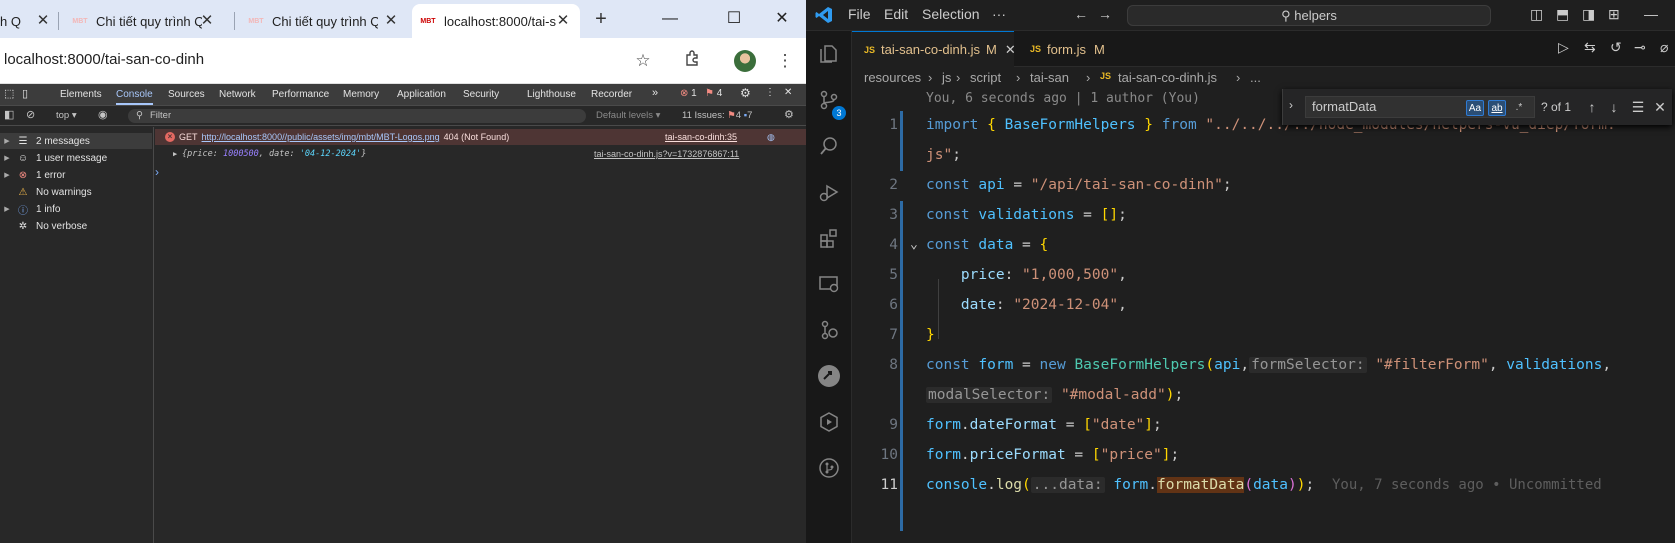  I want to click on codelens-blame: You, 6 seconds ago | 1 author (You), so click(1063, 98).